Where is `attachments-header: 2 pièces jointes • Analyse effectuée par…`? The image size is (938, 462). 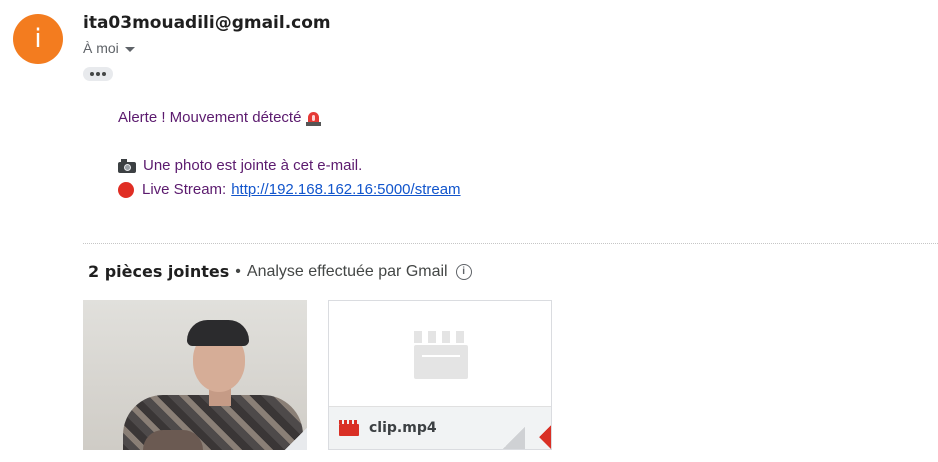 attachments-header: 2 pièces jointes • Analyse effectuée par… is located at coordinates (280, 271).